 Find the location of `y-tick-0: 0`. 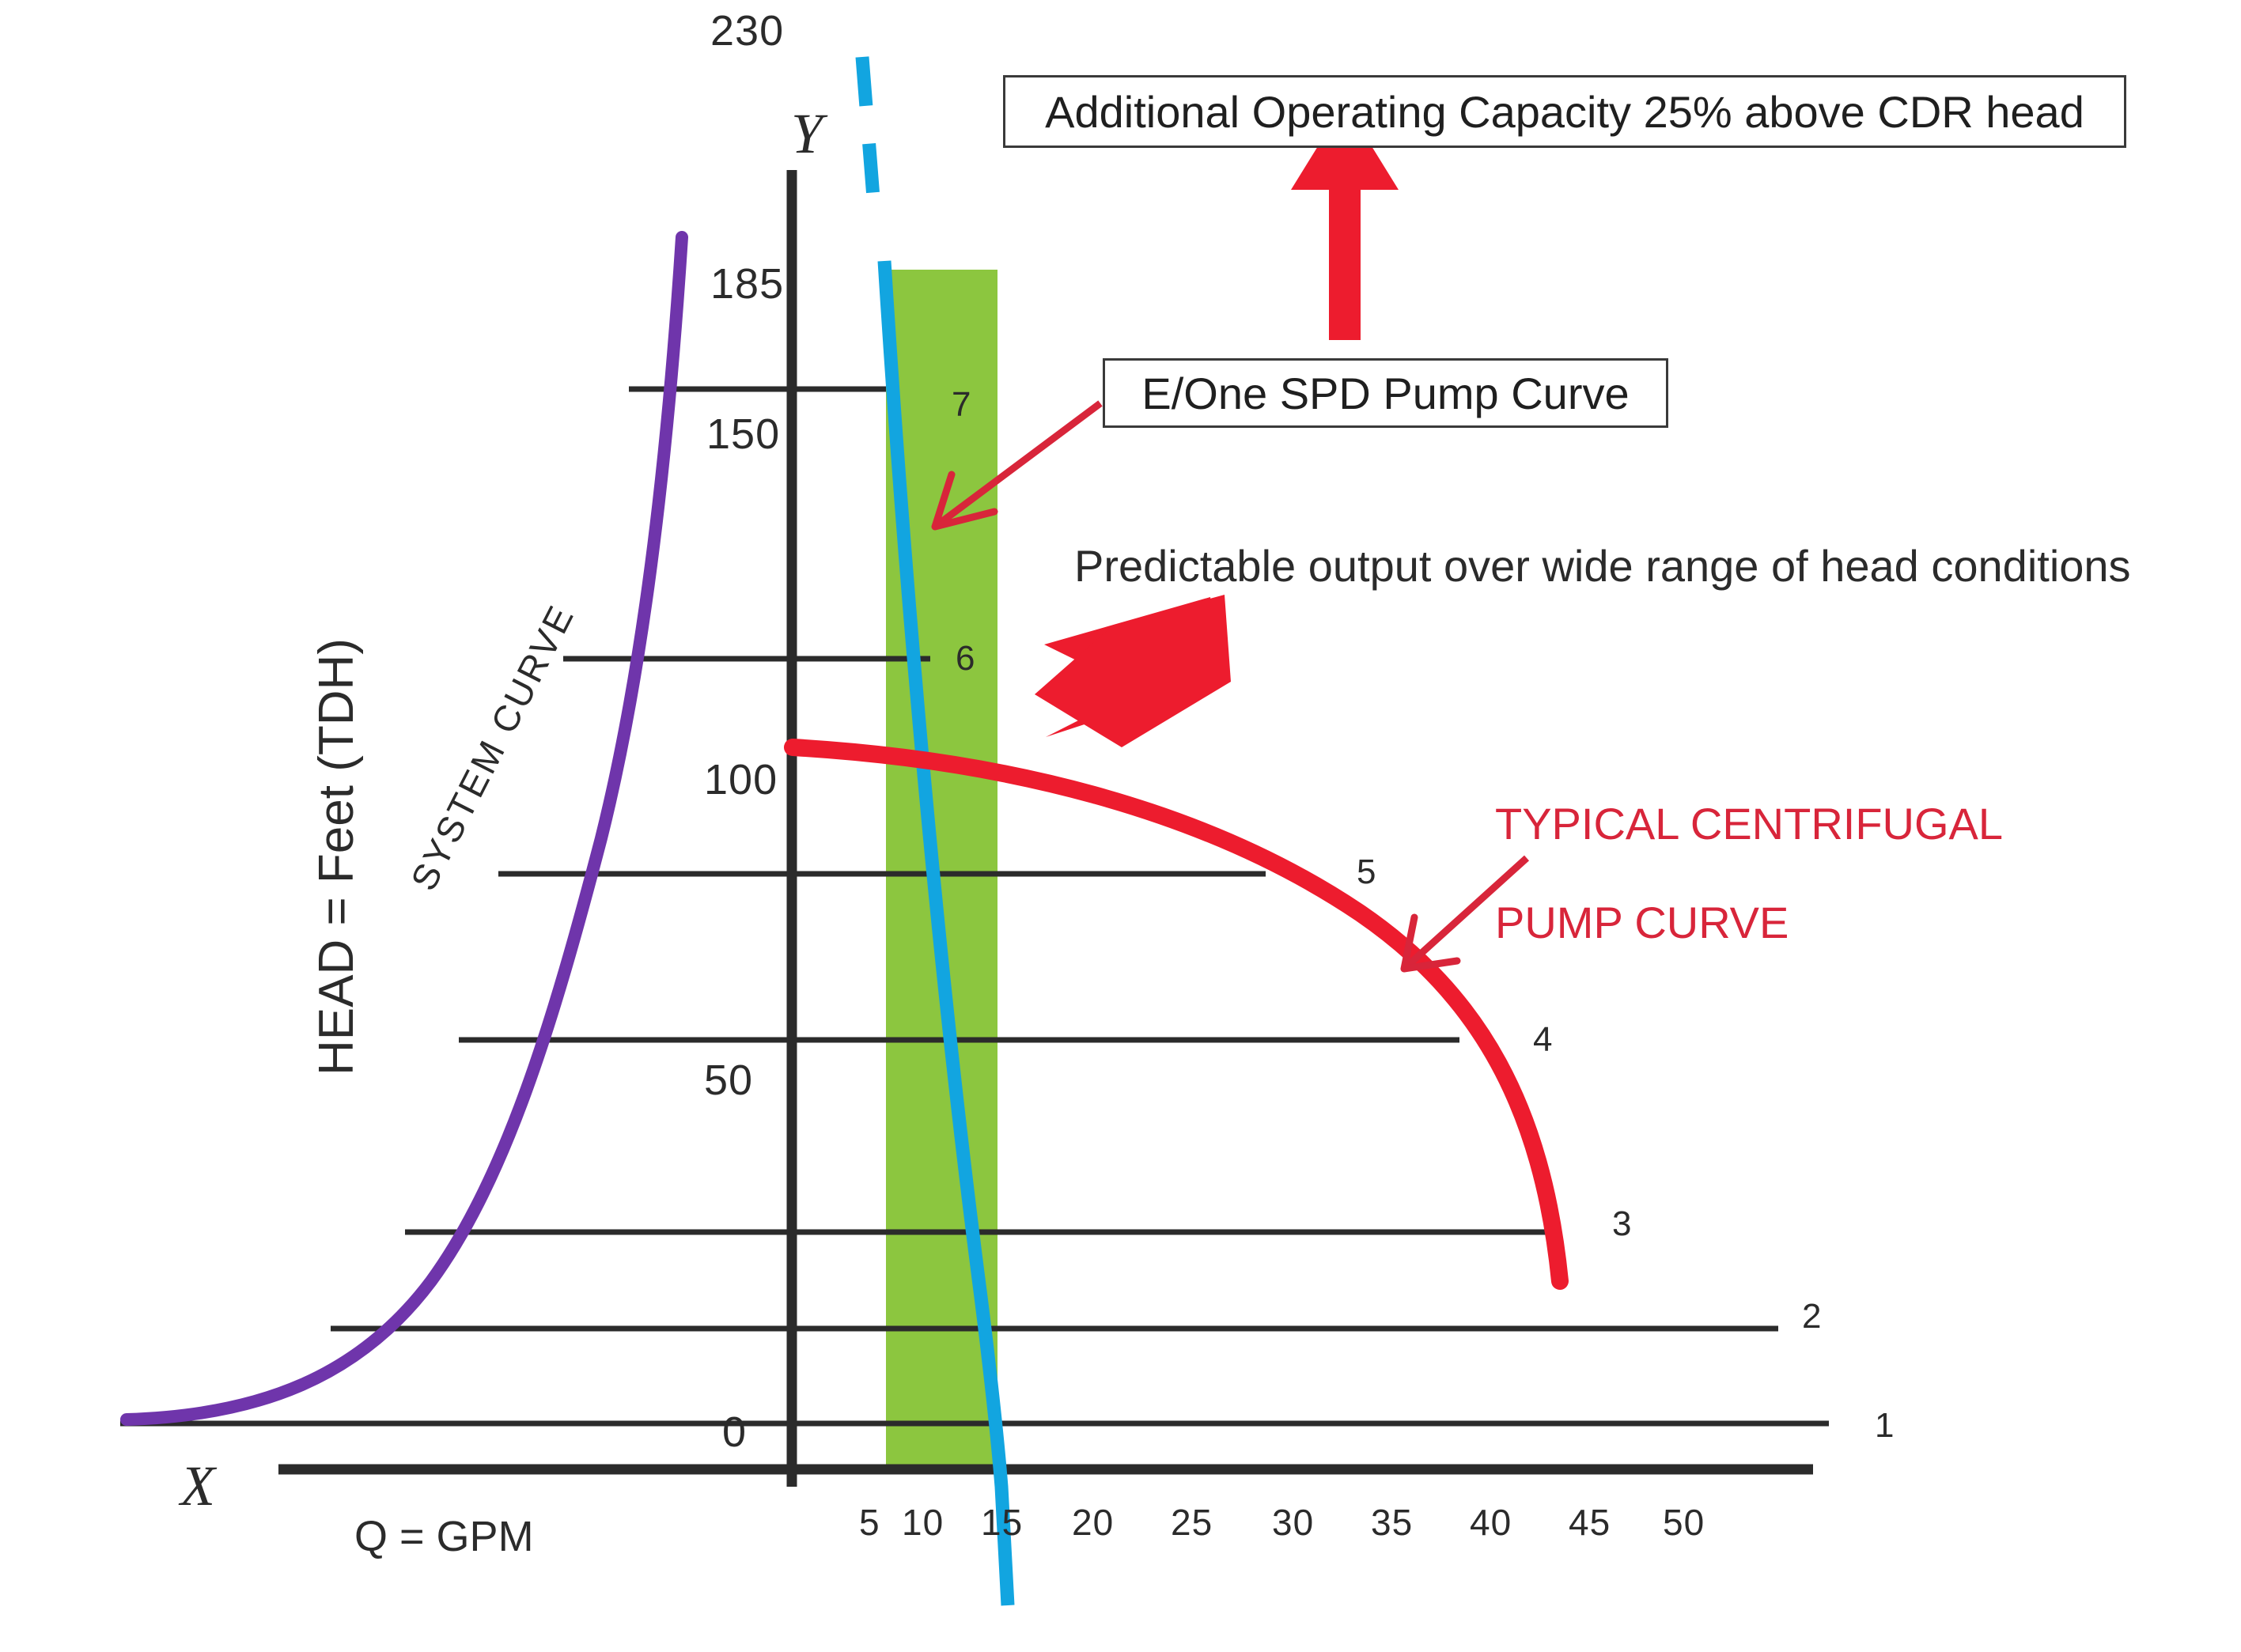

y-tick-0: 0 is located at coordinates (735, 1432).